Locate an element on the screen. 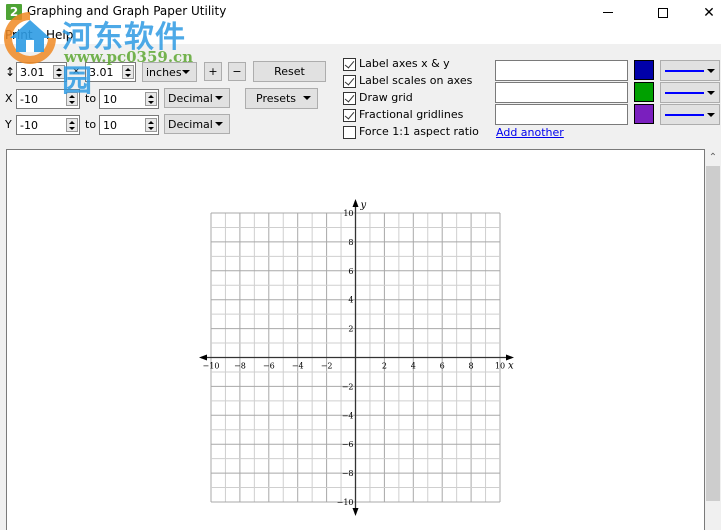 Image resolution: width=721 pixels, height=530 pixels. x-tick-label: −6 is located at coordinates (269, 366).